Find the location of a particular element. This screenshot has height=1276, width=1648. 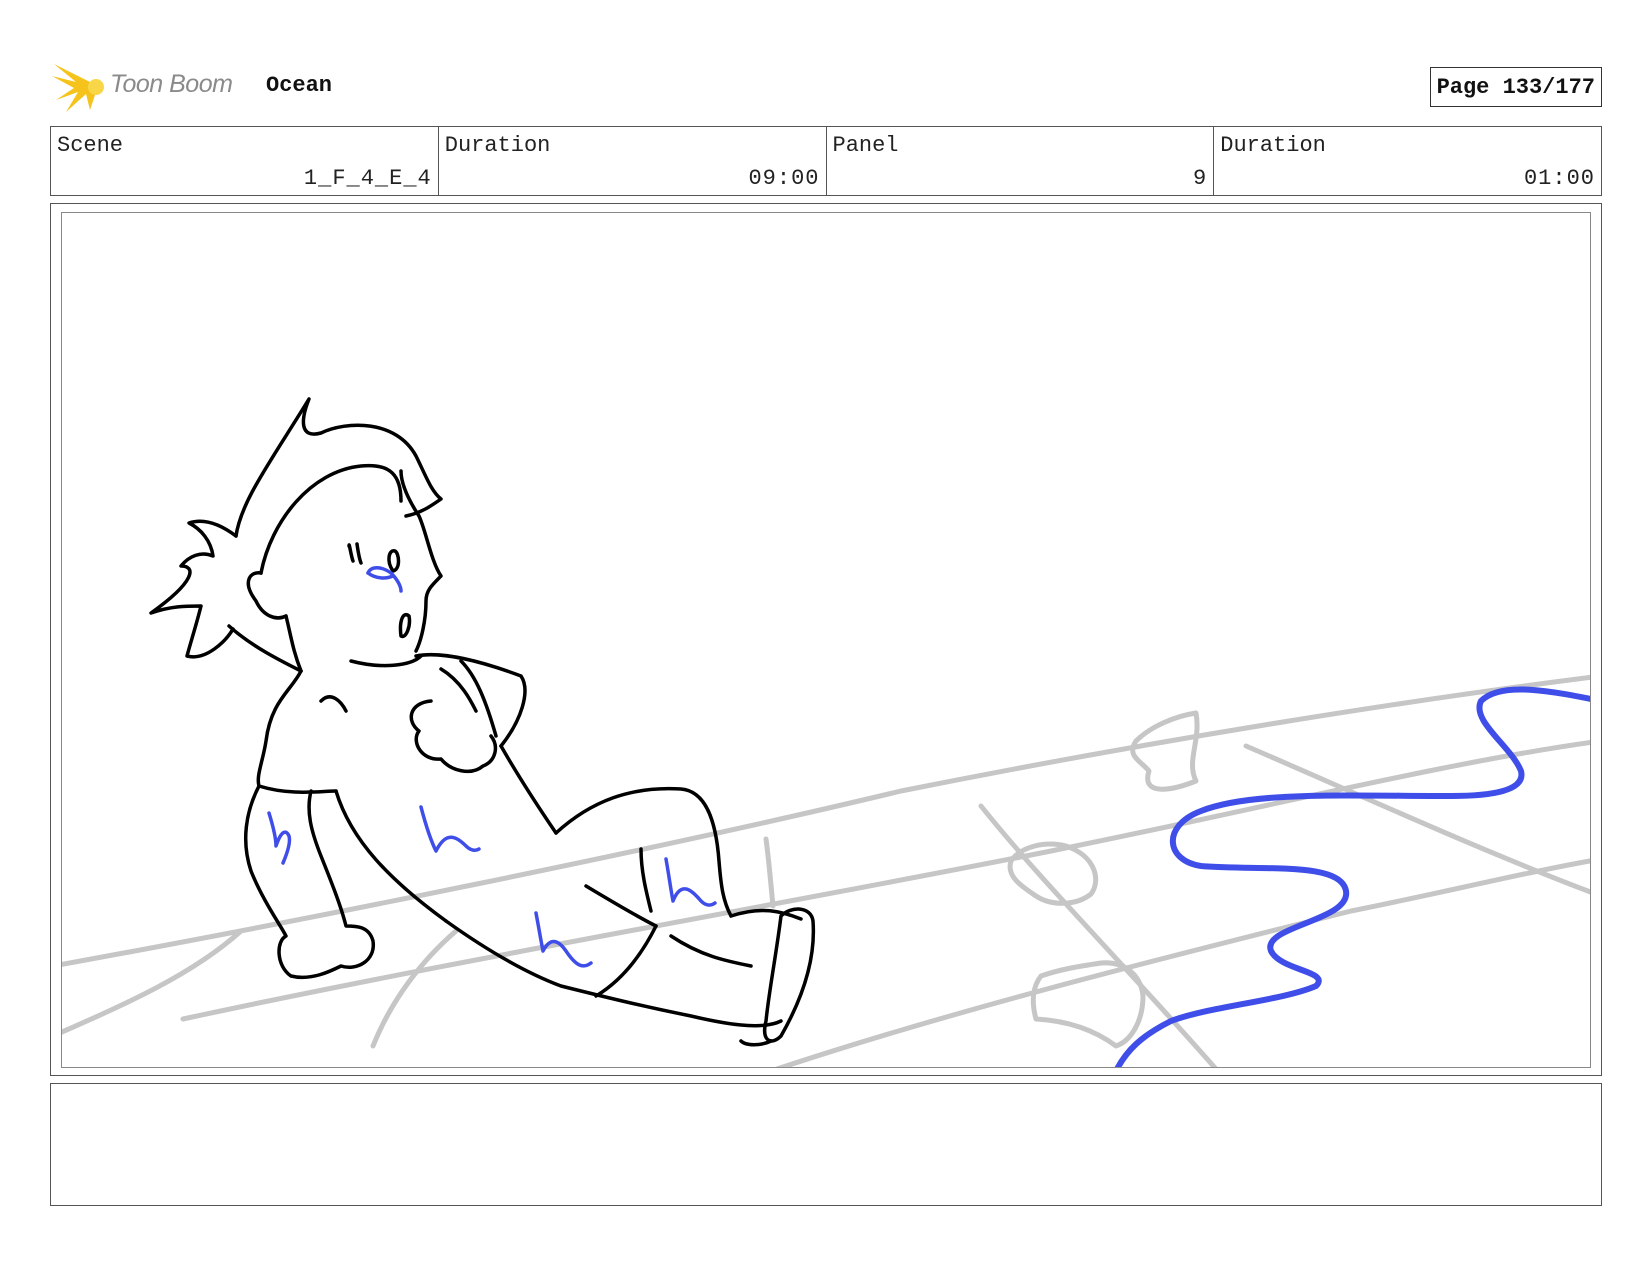

toon-boom-logo: Toon Boom is located at coordinates (152, 87).